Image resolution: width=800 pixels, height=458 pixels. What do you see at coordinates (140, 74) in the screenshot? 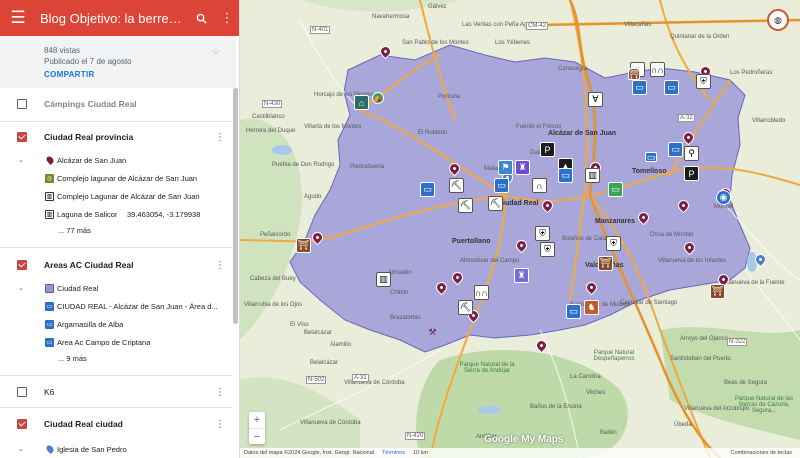
I see `share-button: COMPARTIR` at bounding box center [140, 74].